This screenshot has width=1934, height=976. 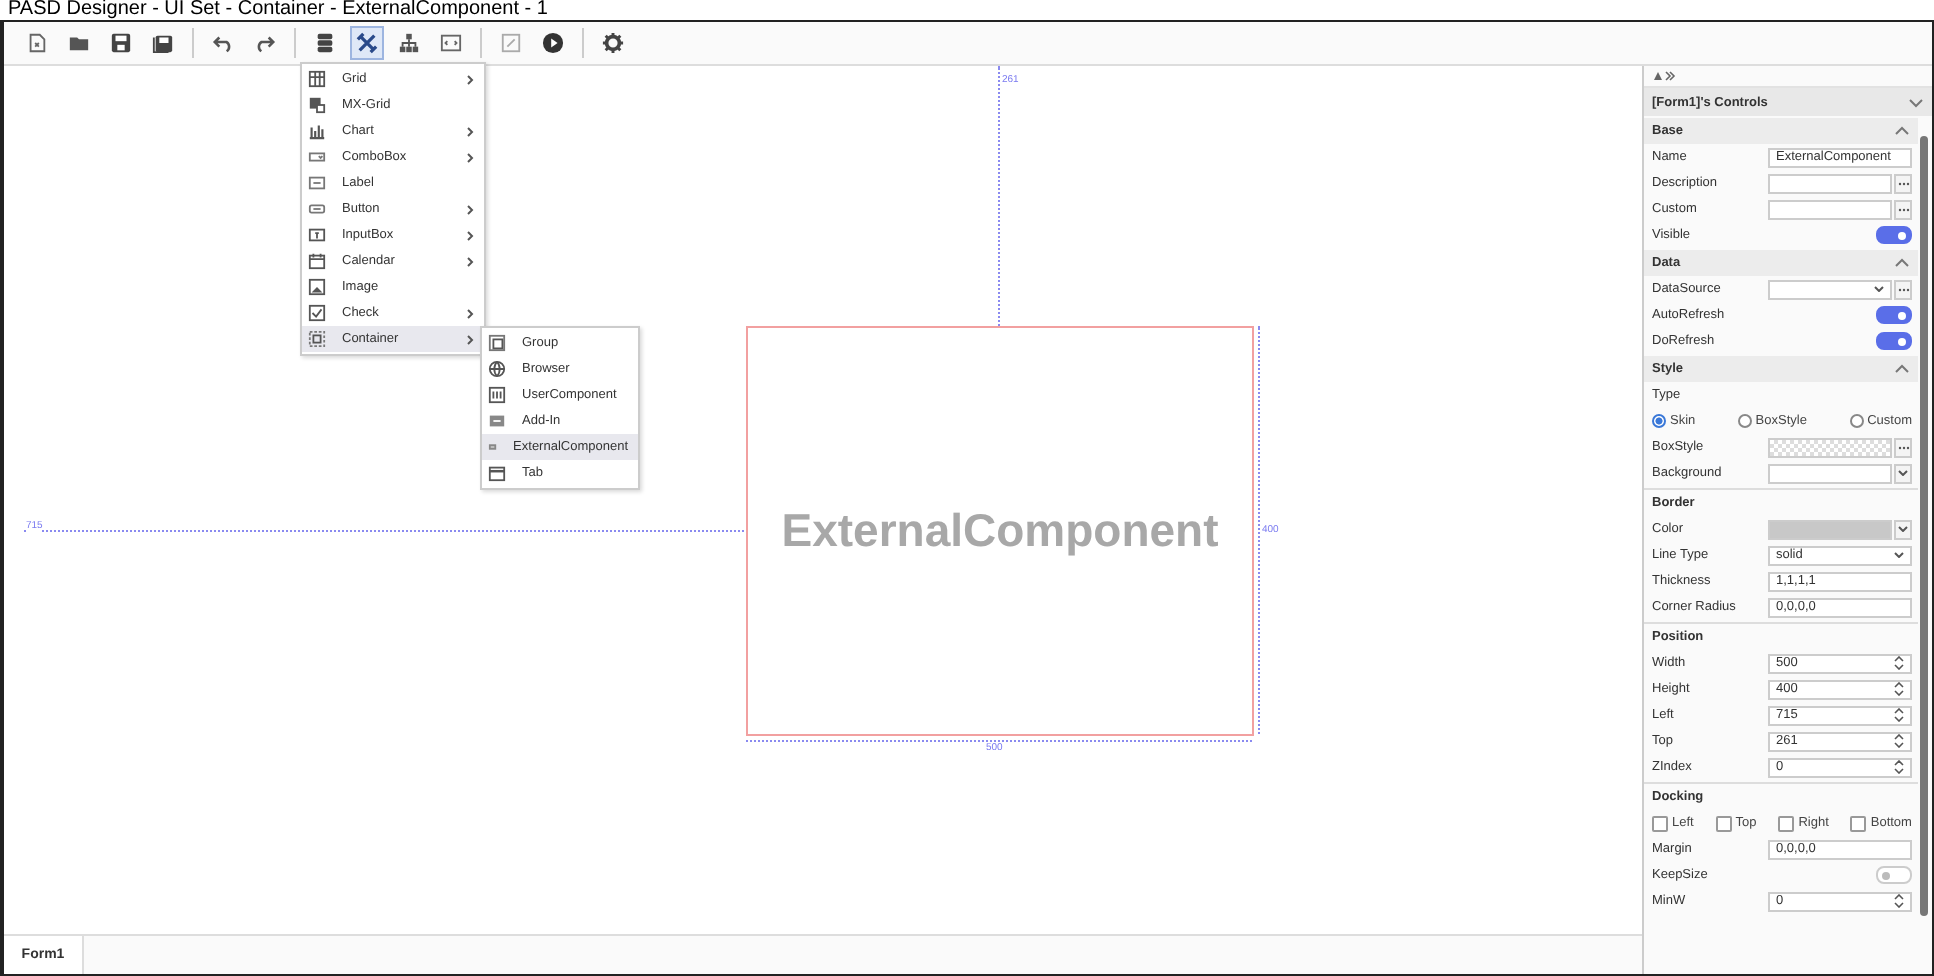 I want to click on bar-chart-icon, so click(x=317, y=131).